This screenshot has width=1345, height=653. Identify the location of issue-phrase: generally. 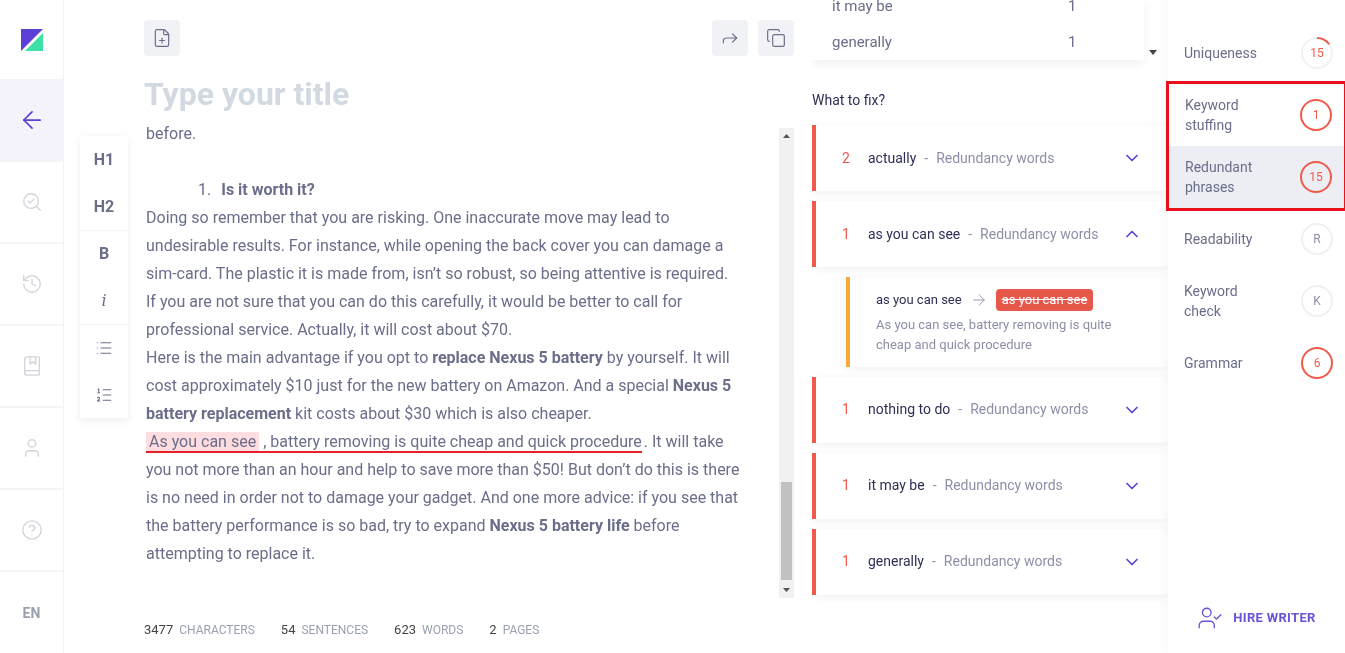
(896, 561).